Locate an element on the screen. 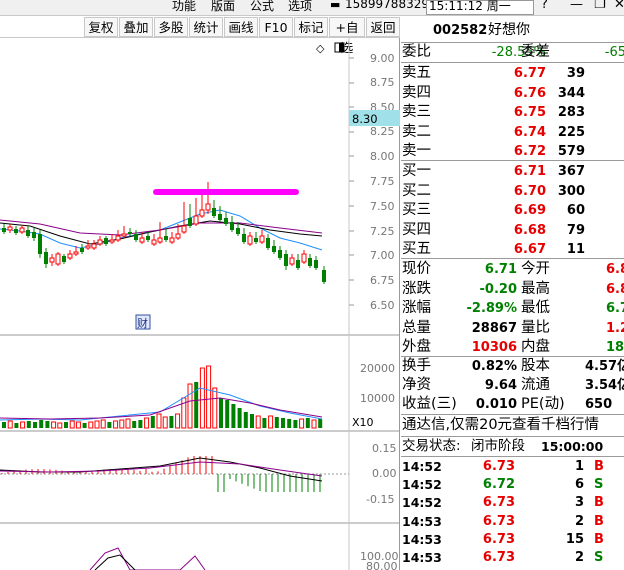 Image resolution: width=624 pixels, height=570 pixels. menu-options: 选项 is located at coordinates (300, 7).